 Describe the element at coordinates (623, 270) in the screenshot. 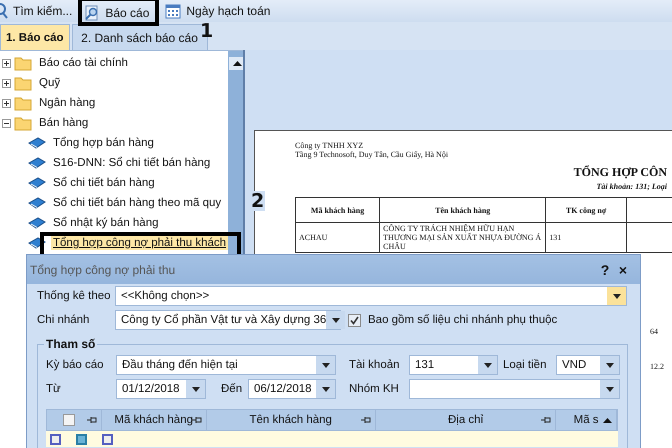

I see `close-button: ×` at that location.